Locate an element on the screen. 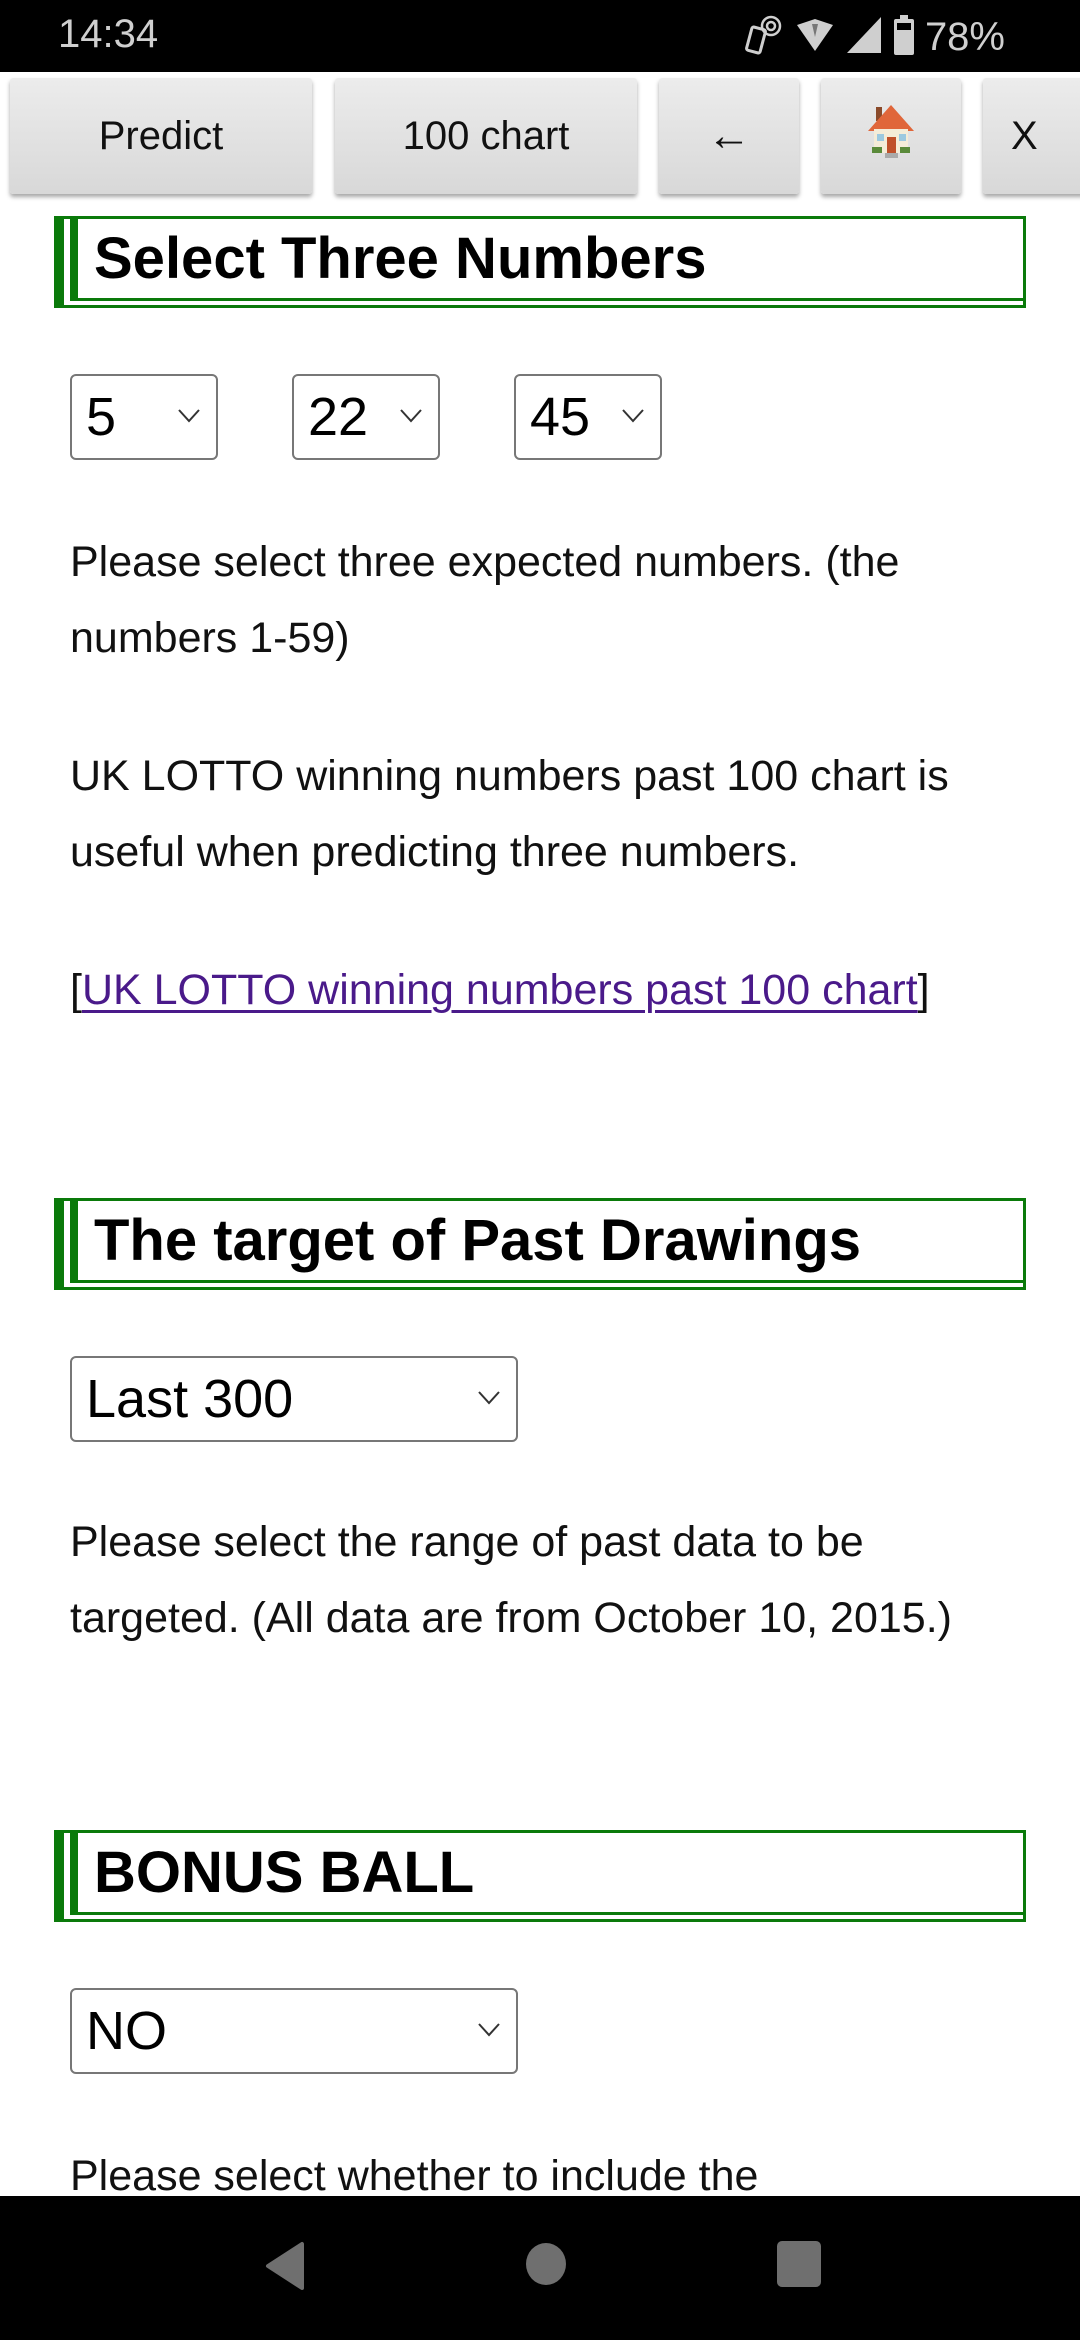 Image resolution: width=1080 pixels, height=2340 pixels. open-bracket: [ is located at coordinates (76, 990).